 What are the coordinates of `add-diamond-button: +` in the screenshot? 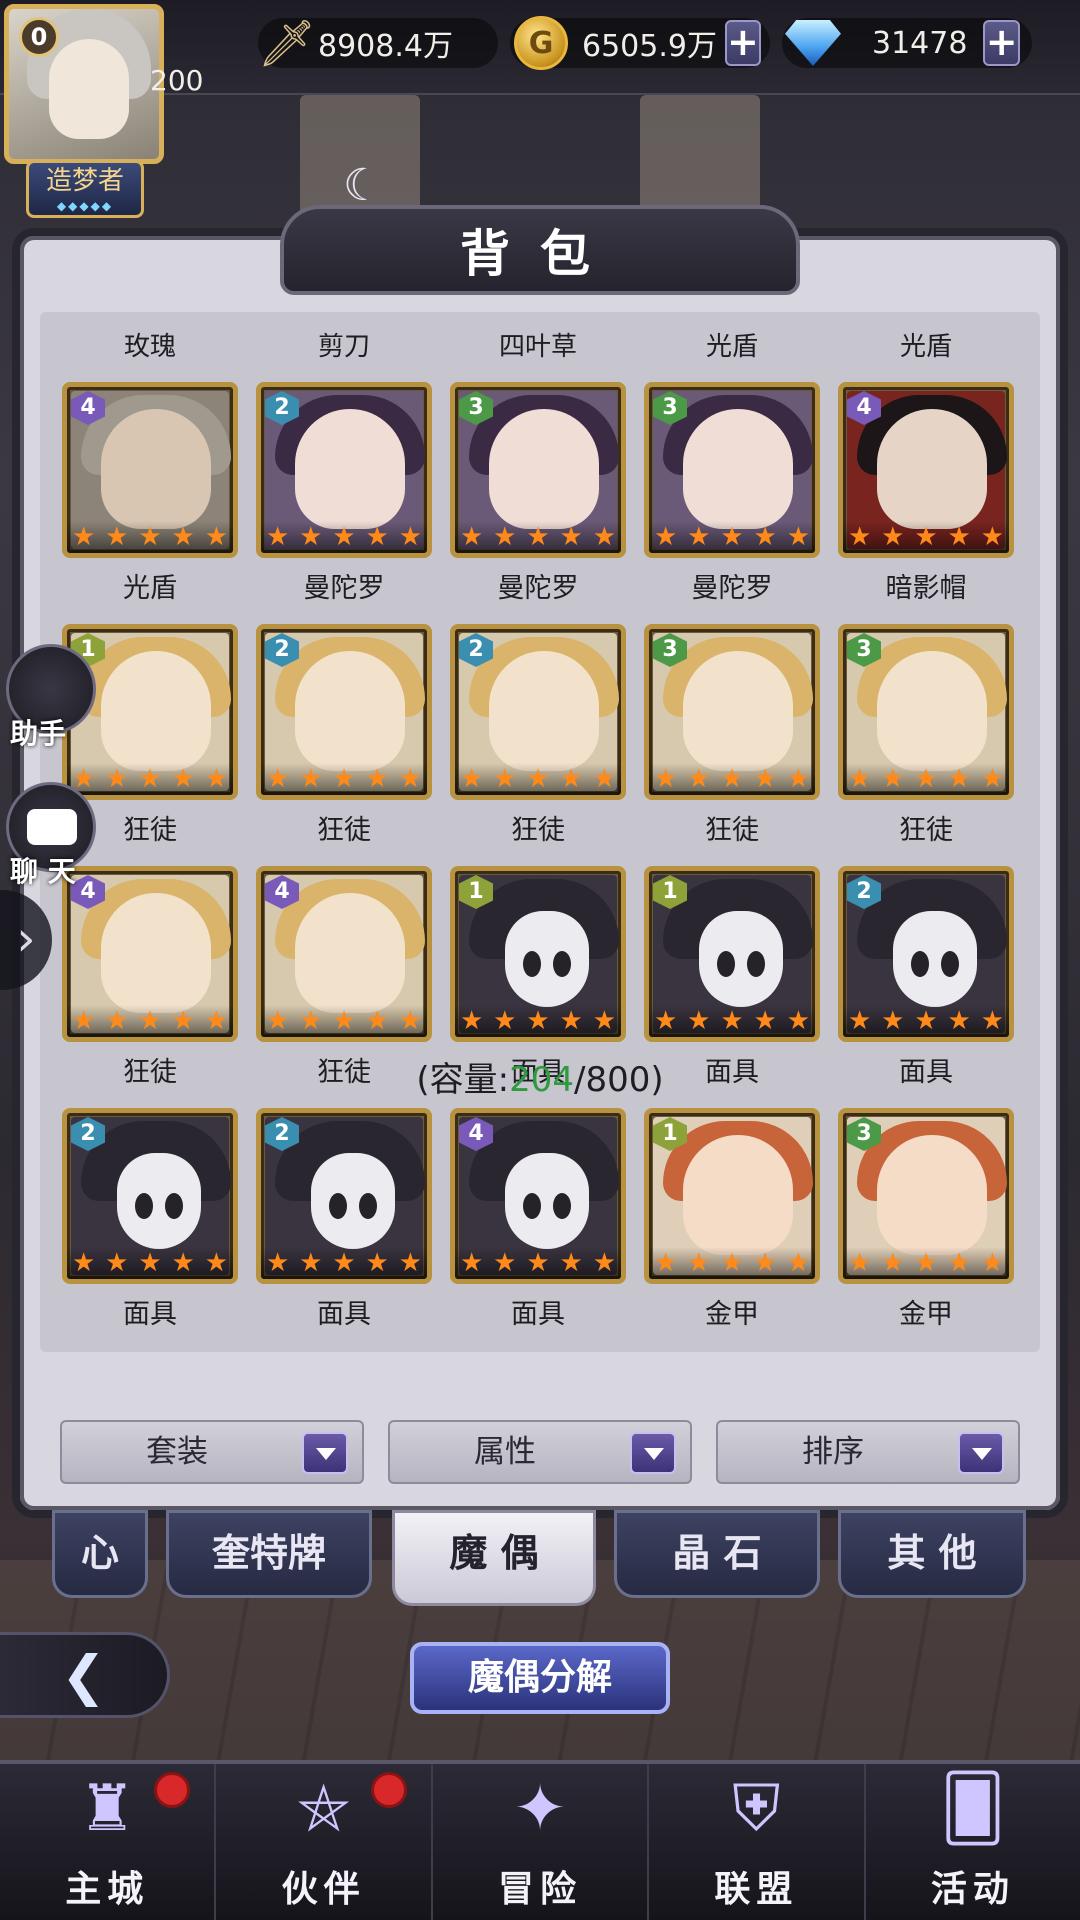 It's located at (1001, 43).